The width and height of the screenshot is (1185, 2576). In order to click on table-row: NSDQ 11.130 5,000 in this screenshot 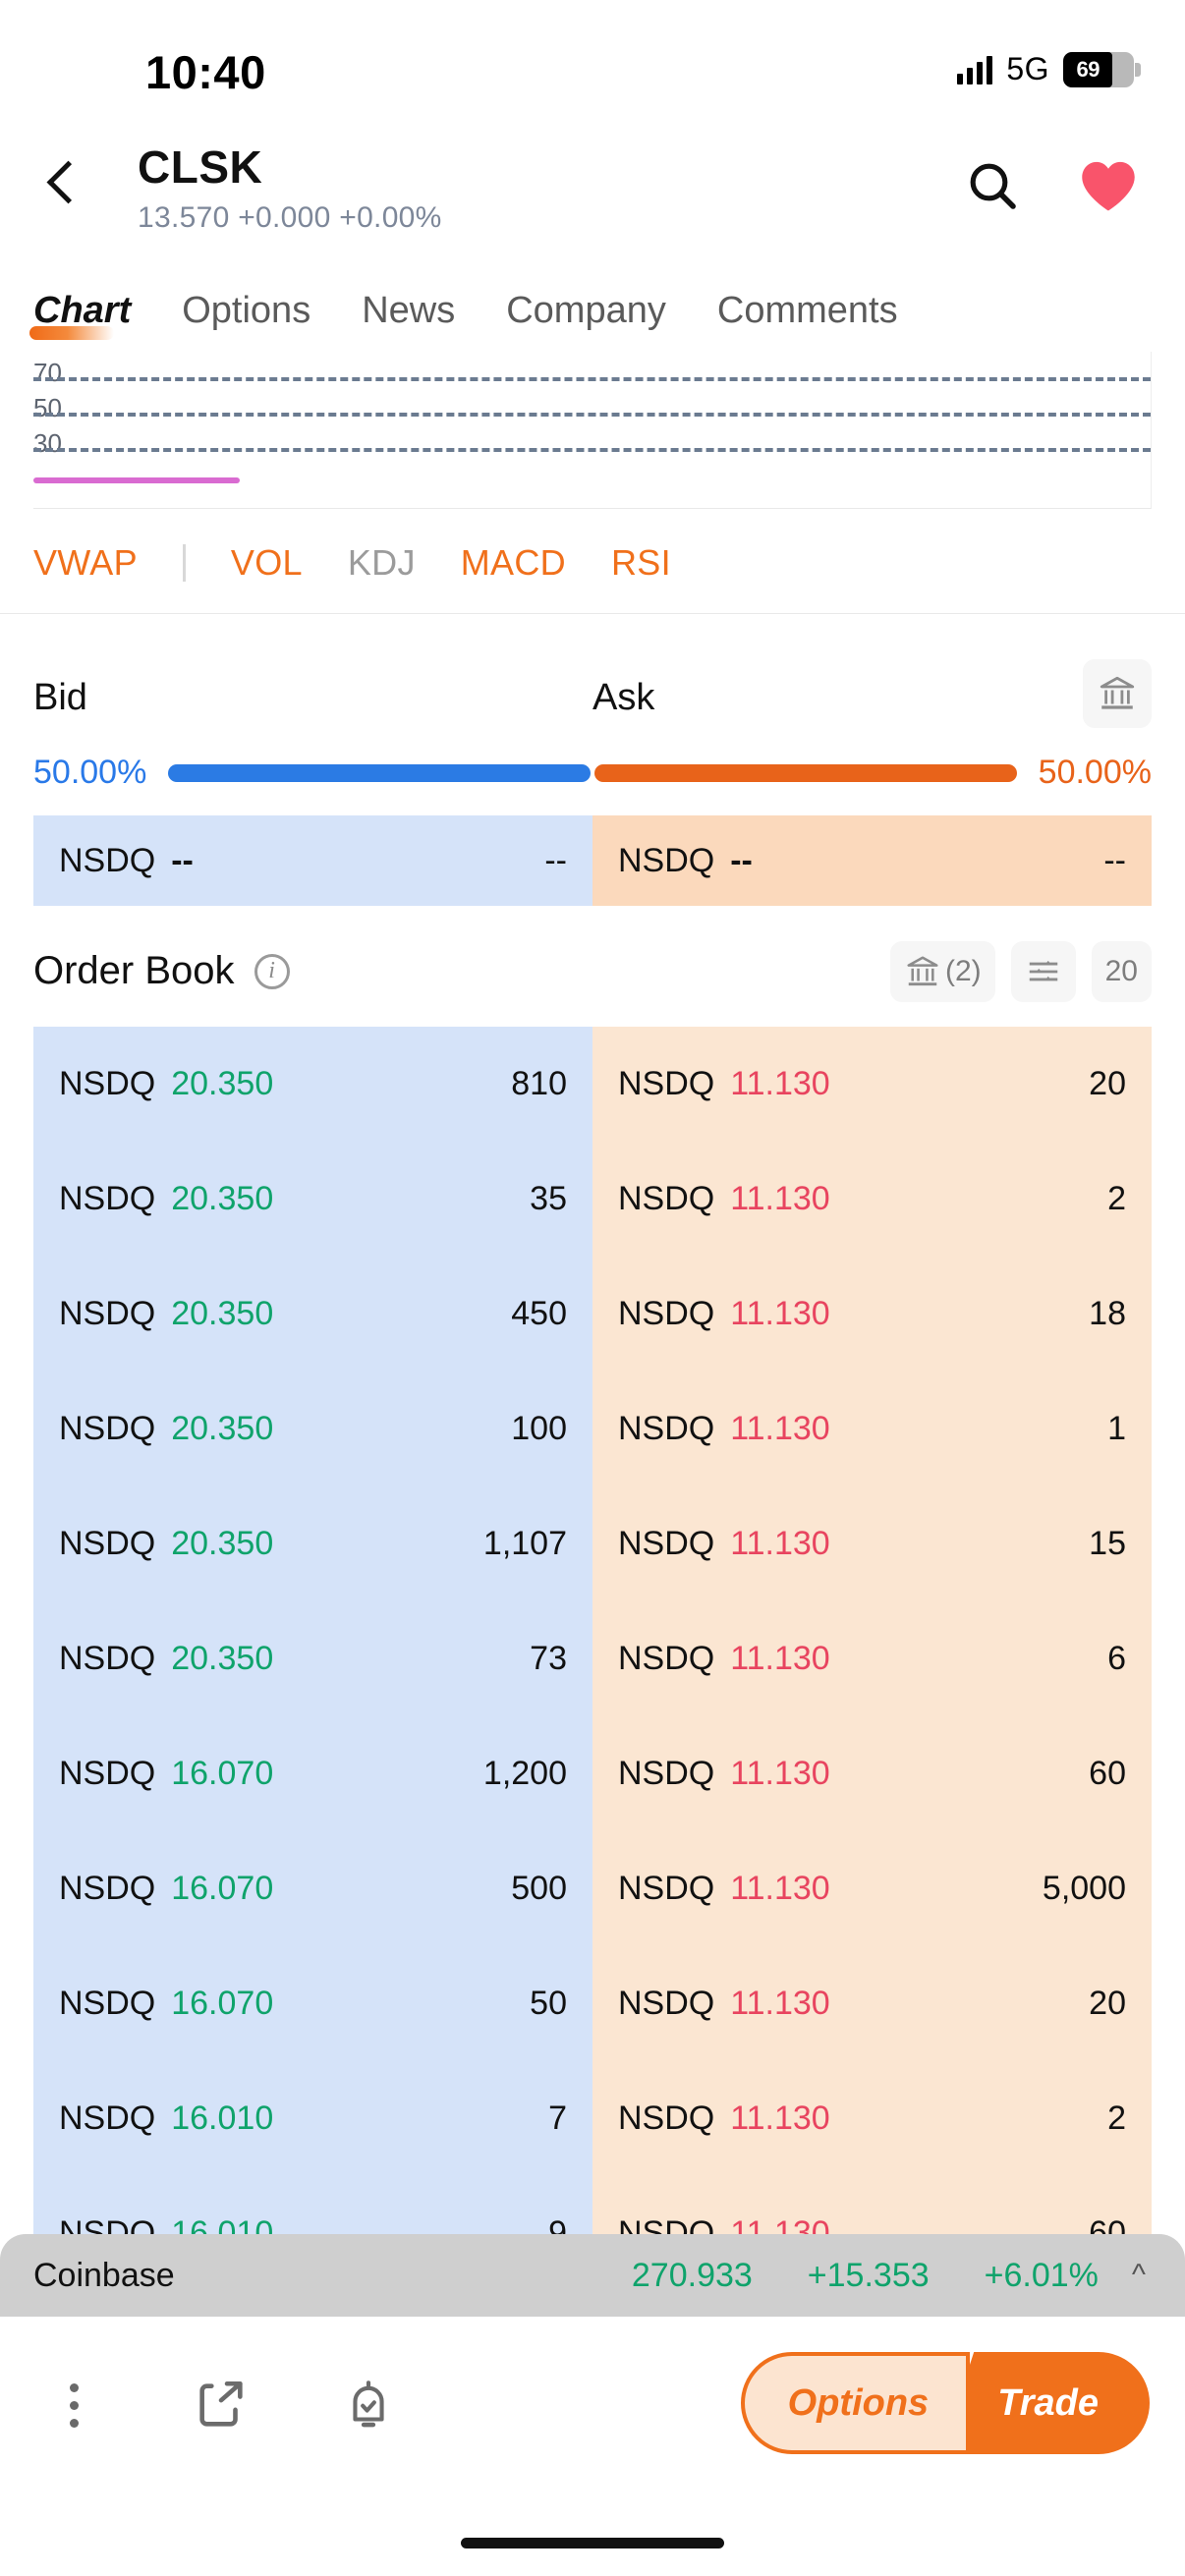, I will do `click(872, 1888)`.